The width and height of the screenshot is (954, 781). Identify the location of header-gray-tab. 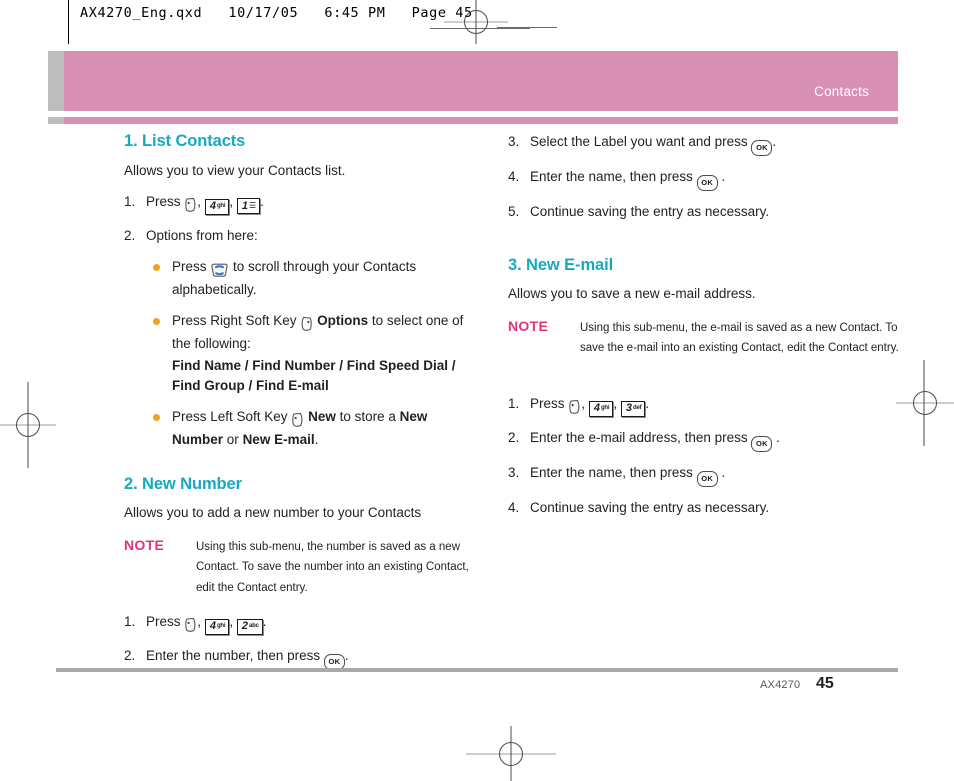
(56, 81).